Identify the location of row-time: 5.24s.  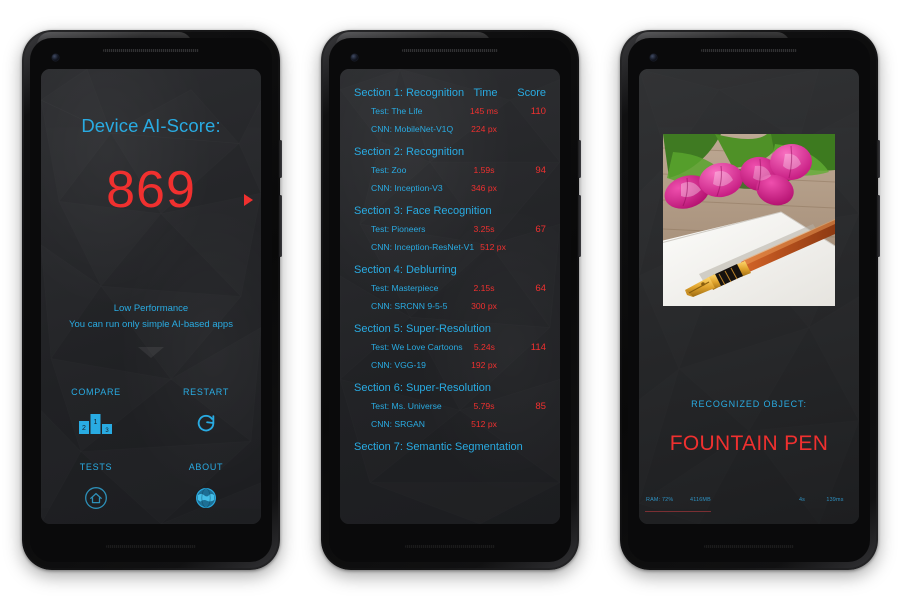
(484, 347).